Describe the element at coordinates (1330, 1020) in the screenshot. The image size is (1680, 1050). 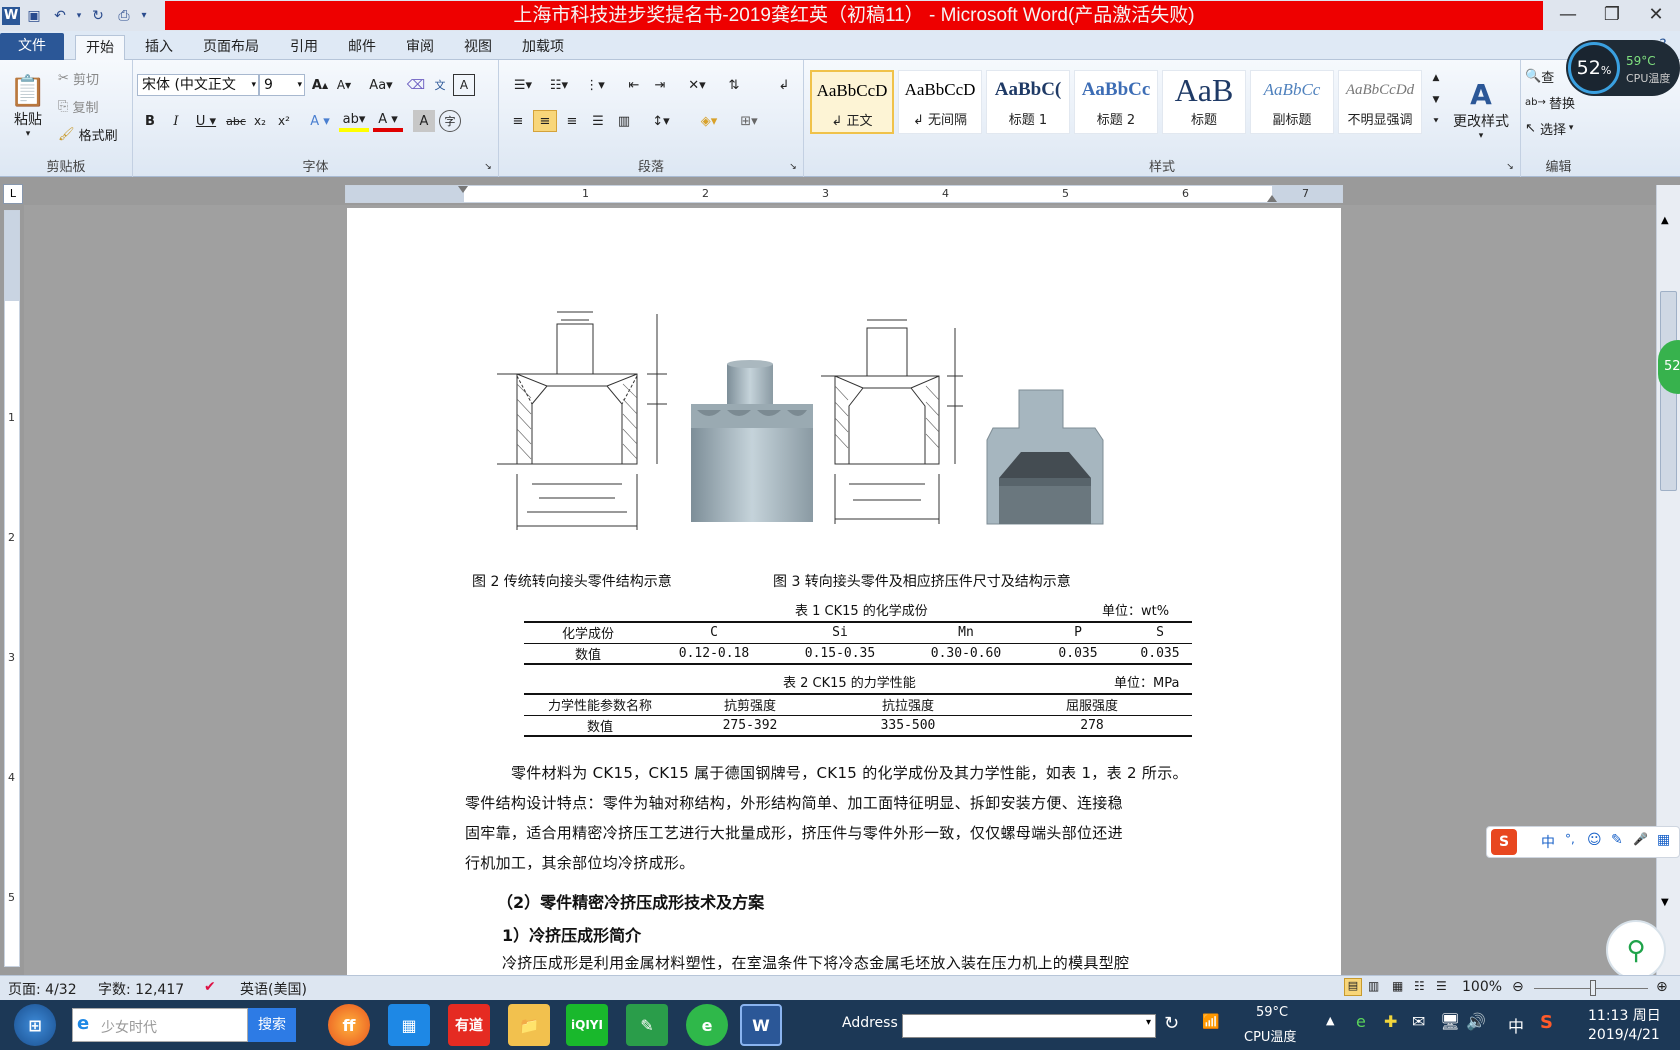
I see `tray-expand-icon: ▲` at that location.